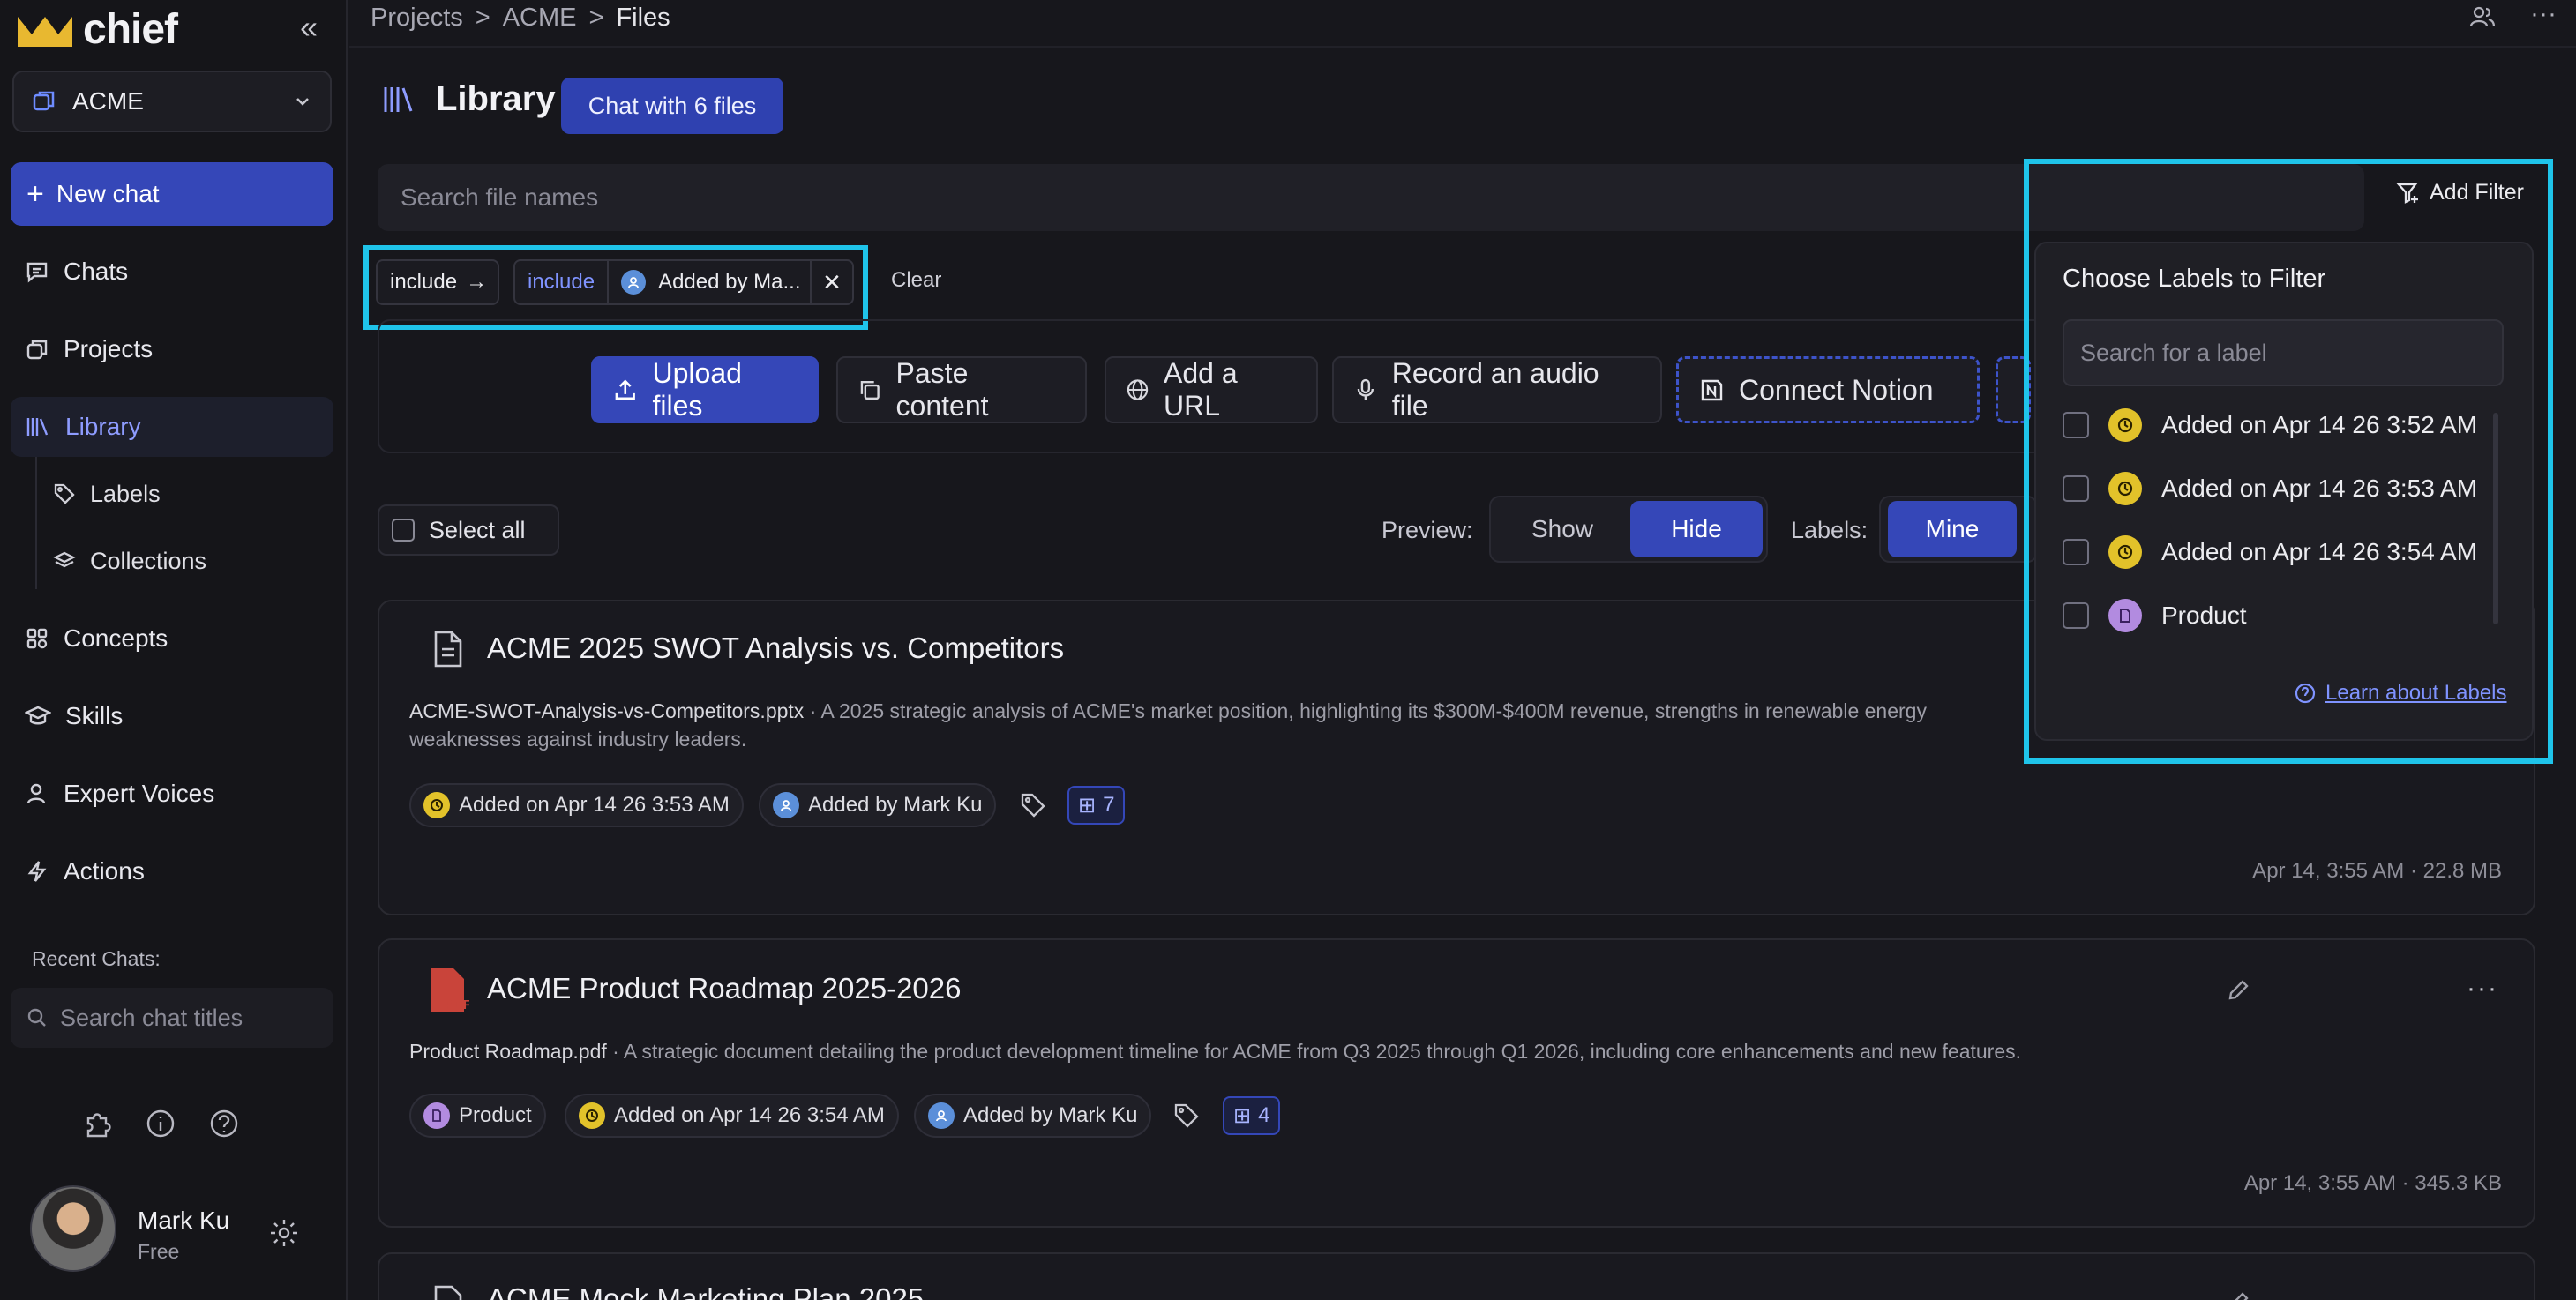 The image size is (2576, 1300). Describe the element at coordinates (1097, 805) in the screenshot. I see `related-count-badge: ⊞ 7` at that location.